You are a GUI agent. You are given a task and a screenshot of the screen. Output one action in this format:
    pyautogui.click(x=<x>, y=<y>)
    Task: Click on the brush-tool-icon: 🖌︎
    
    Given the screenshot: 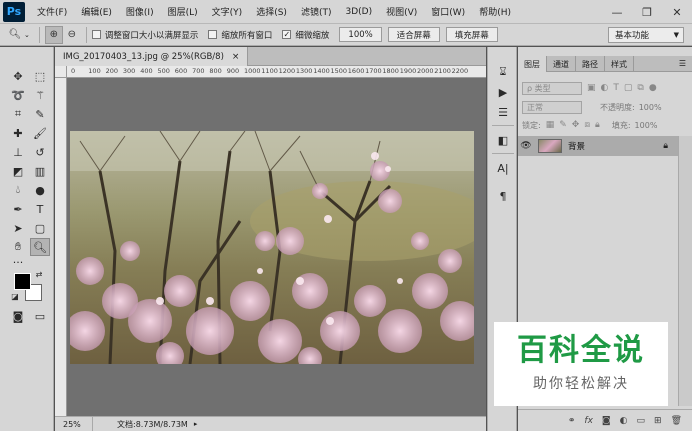 What is the action you would take?
    pyautogui.click(x=40, y=133)
    